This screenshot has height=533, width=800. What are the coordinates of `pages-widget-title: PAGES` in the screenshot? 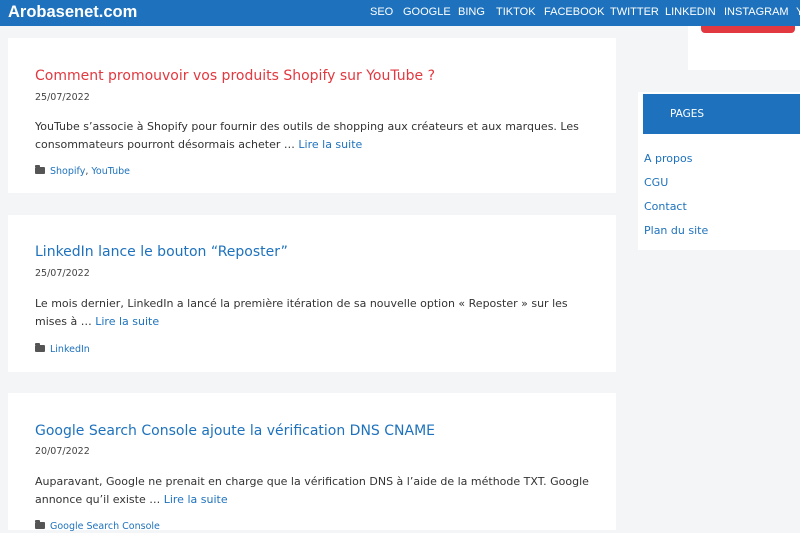 It's located at (687, 114).